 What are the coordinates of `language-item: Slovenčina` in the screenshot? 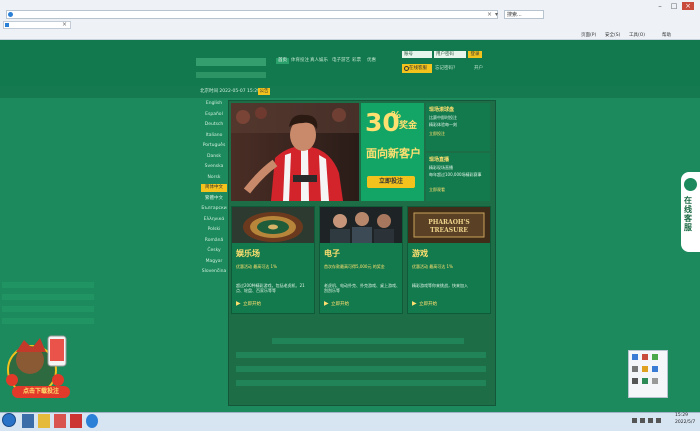 It's located at (214, 272).